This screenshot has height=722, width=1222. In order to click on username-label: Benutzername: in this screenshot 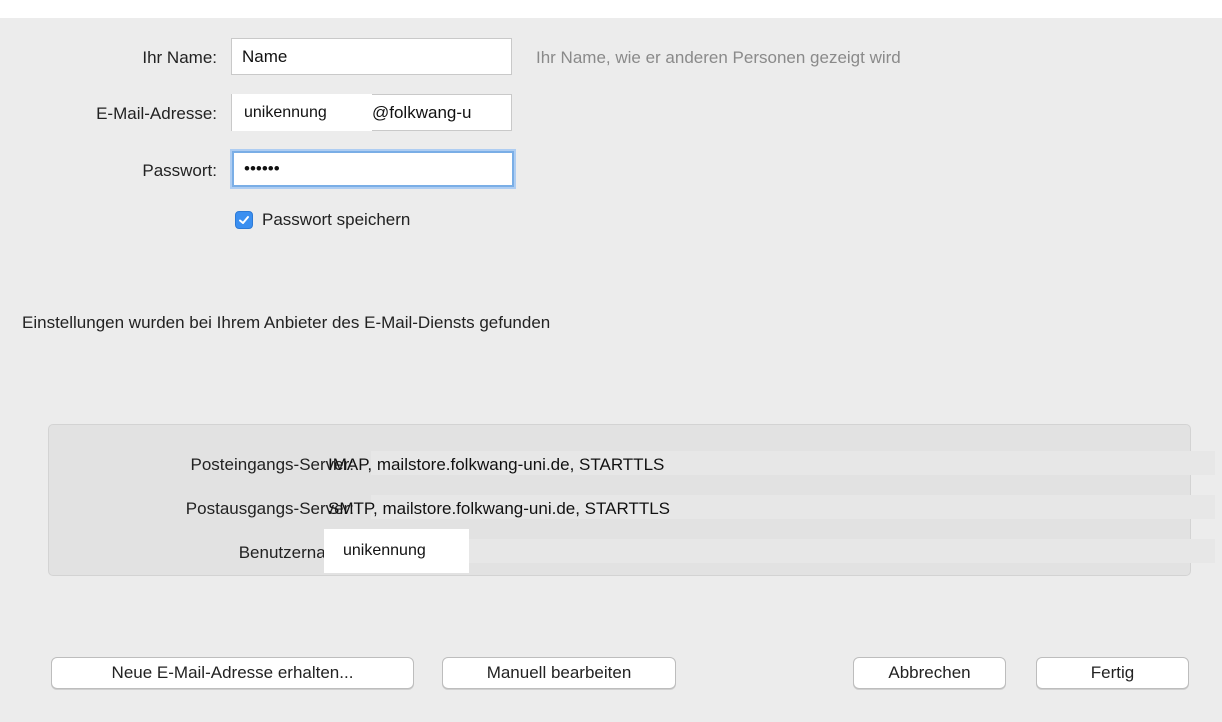, I will do `click(296, 552)`.